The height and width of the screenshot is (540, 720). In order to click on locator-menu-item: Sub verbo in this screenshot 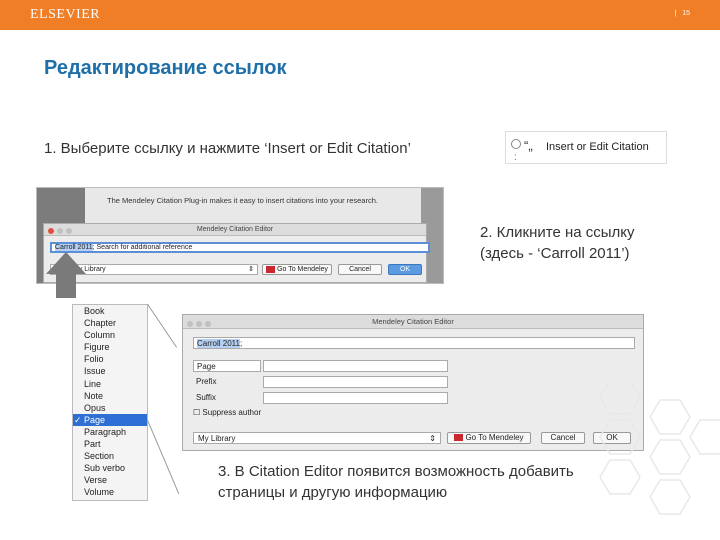, I will do `click(110, 468)`.